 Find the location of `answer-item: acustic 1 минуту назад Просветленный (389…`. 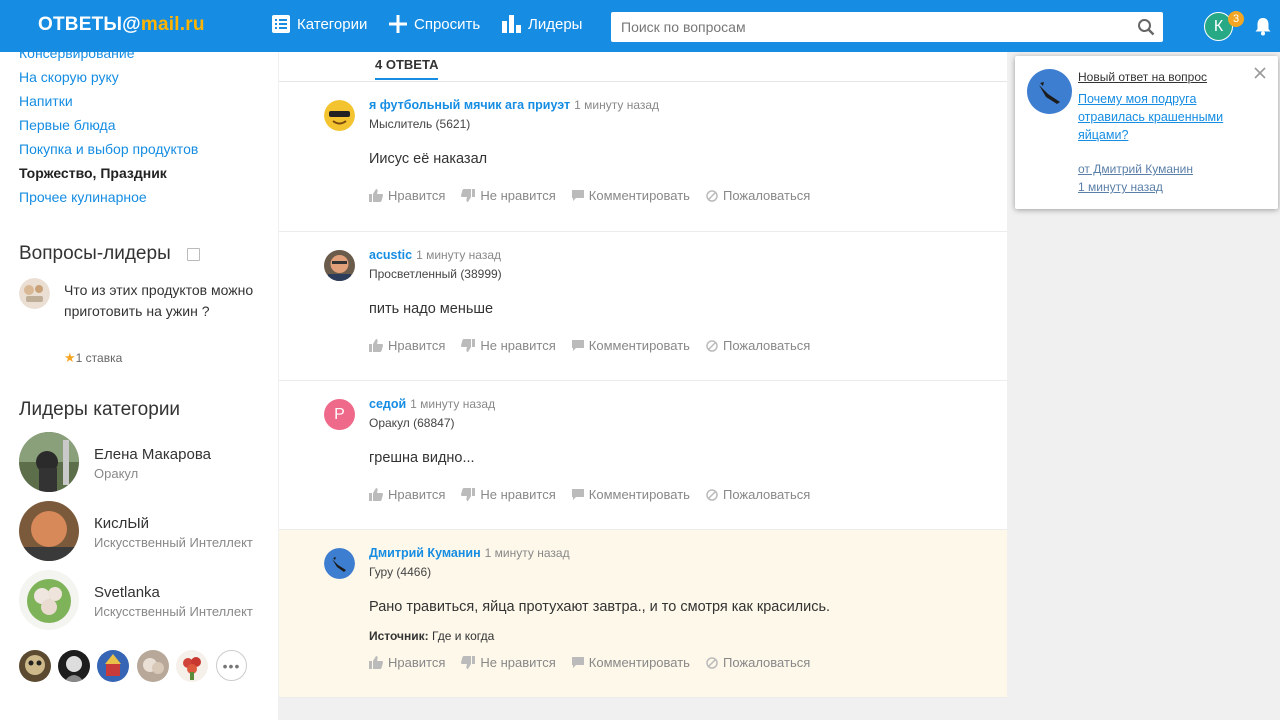

answer-item: acustic 1 минуту назад Просветленный (389… is located at coordinates (643, 306).